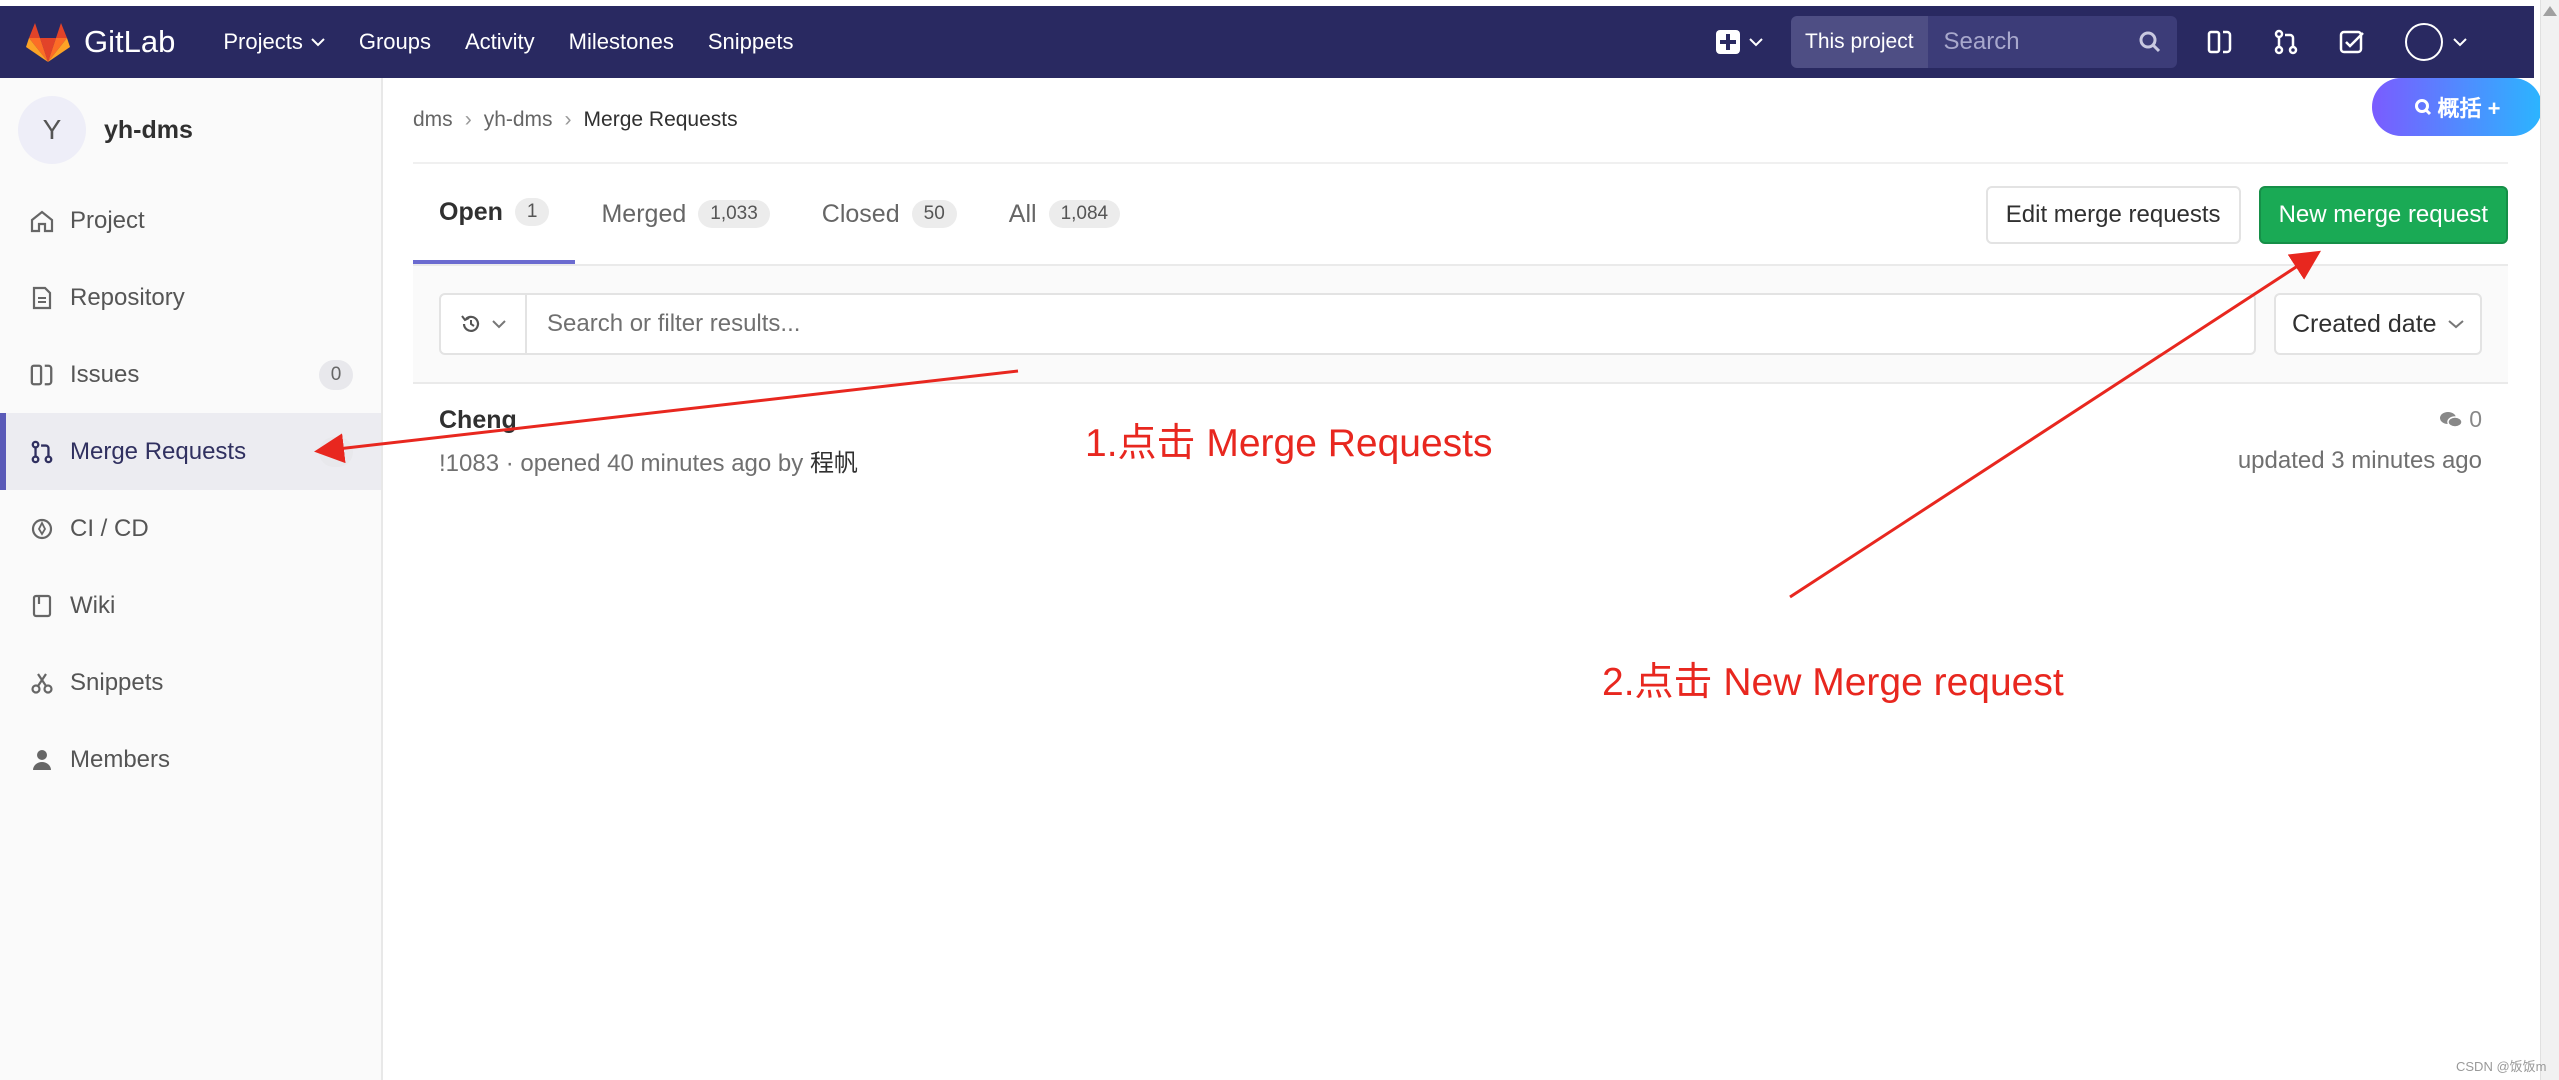 This screenshot has width=2559, height=1080. Describe the element at coordinates (48, 42) in the screenshot. I see `gitlab-fox-icon` at that location.